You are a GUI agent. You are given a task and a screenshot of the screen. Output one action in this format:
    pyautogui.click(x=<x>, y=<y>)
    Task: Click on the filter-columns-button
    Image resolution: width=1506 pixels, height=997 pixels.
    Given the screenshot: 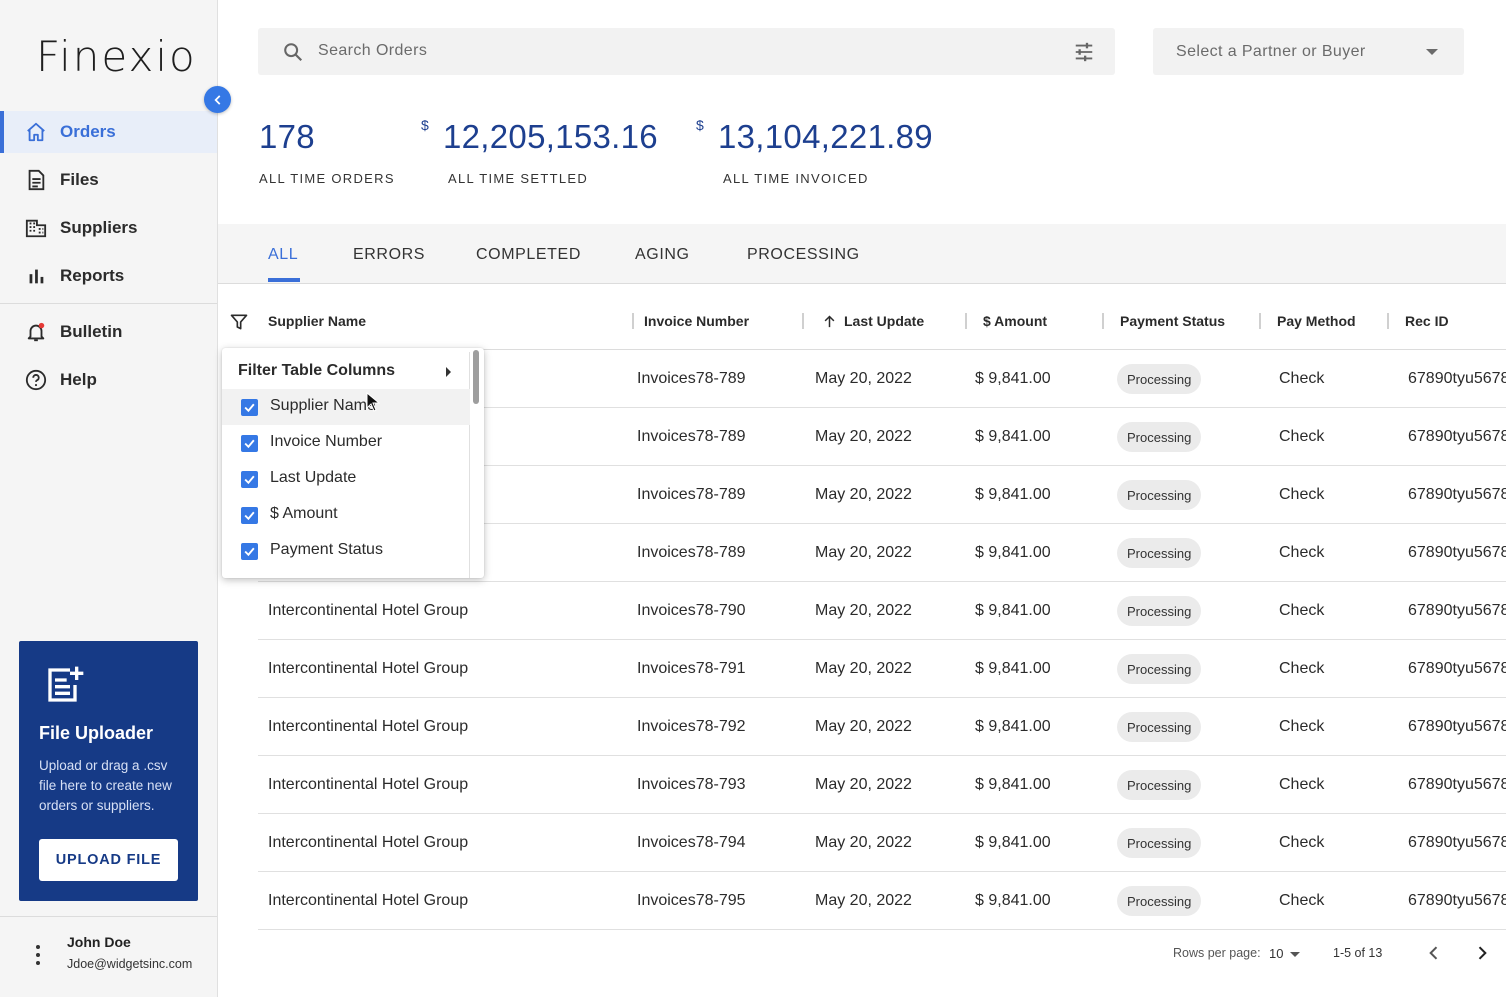 What is the action you would take?
    pyautogui.click(x=239, y=322)
    